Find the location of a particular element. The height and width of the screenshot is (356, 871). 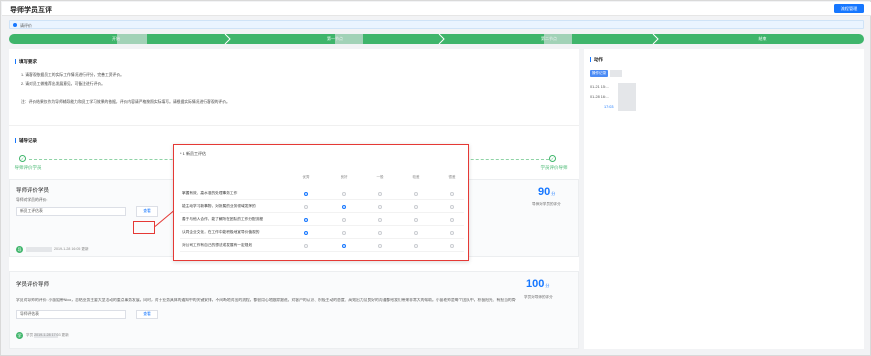

side-title: 动作 is located at coordinates (596, 59).